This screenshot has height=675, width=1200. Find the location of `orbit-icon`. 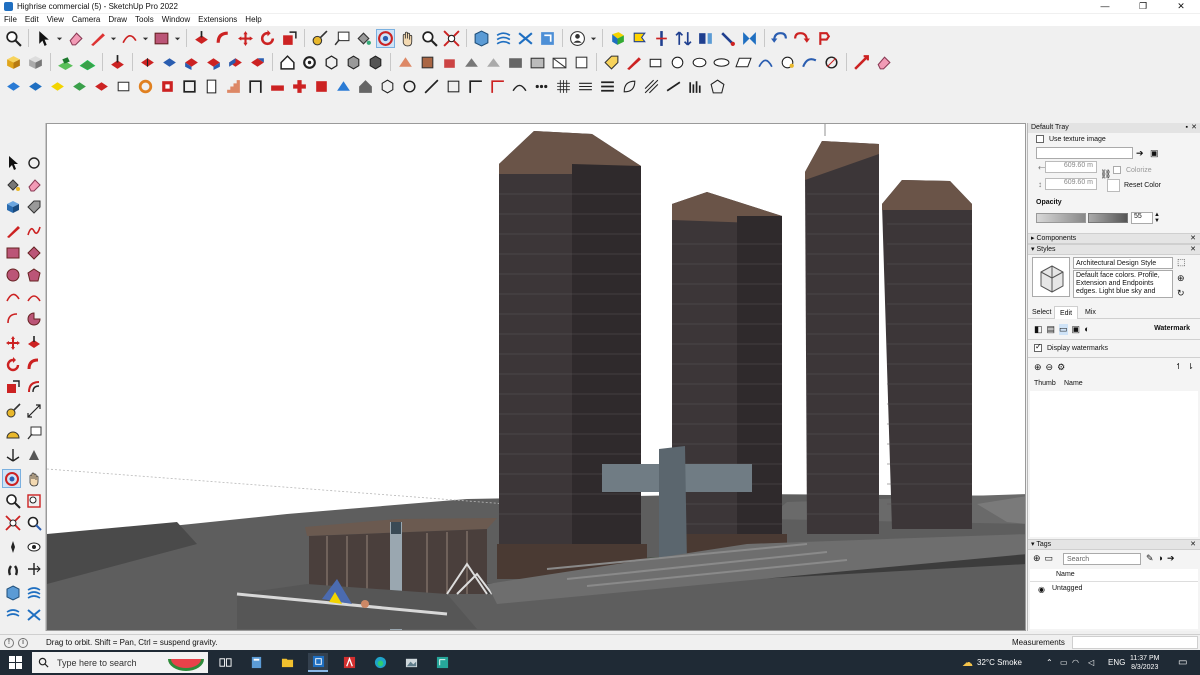

orbit-icon is located at coordinates (11, 478).